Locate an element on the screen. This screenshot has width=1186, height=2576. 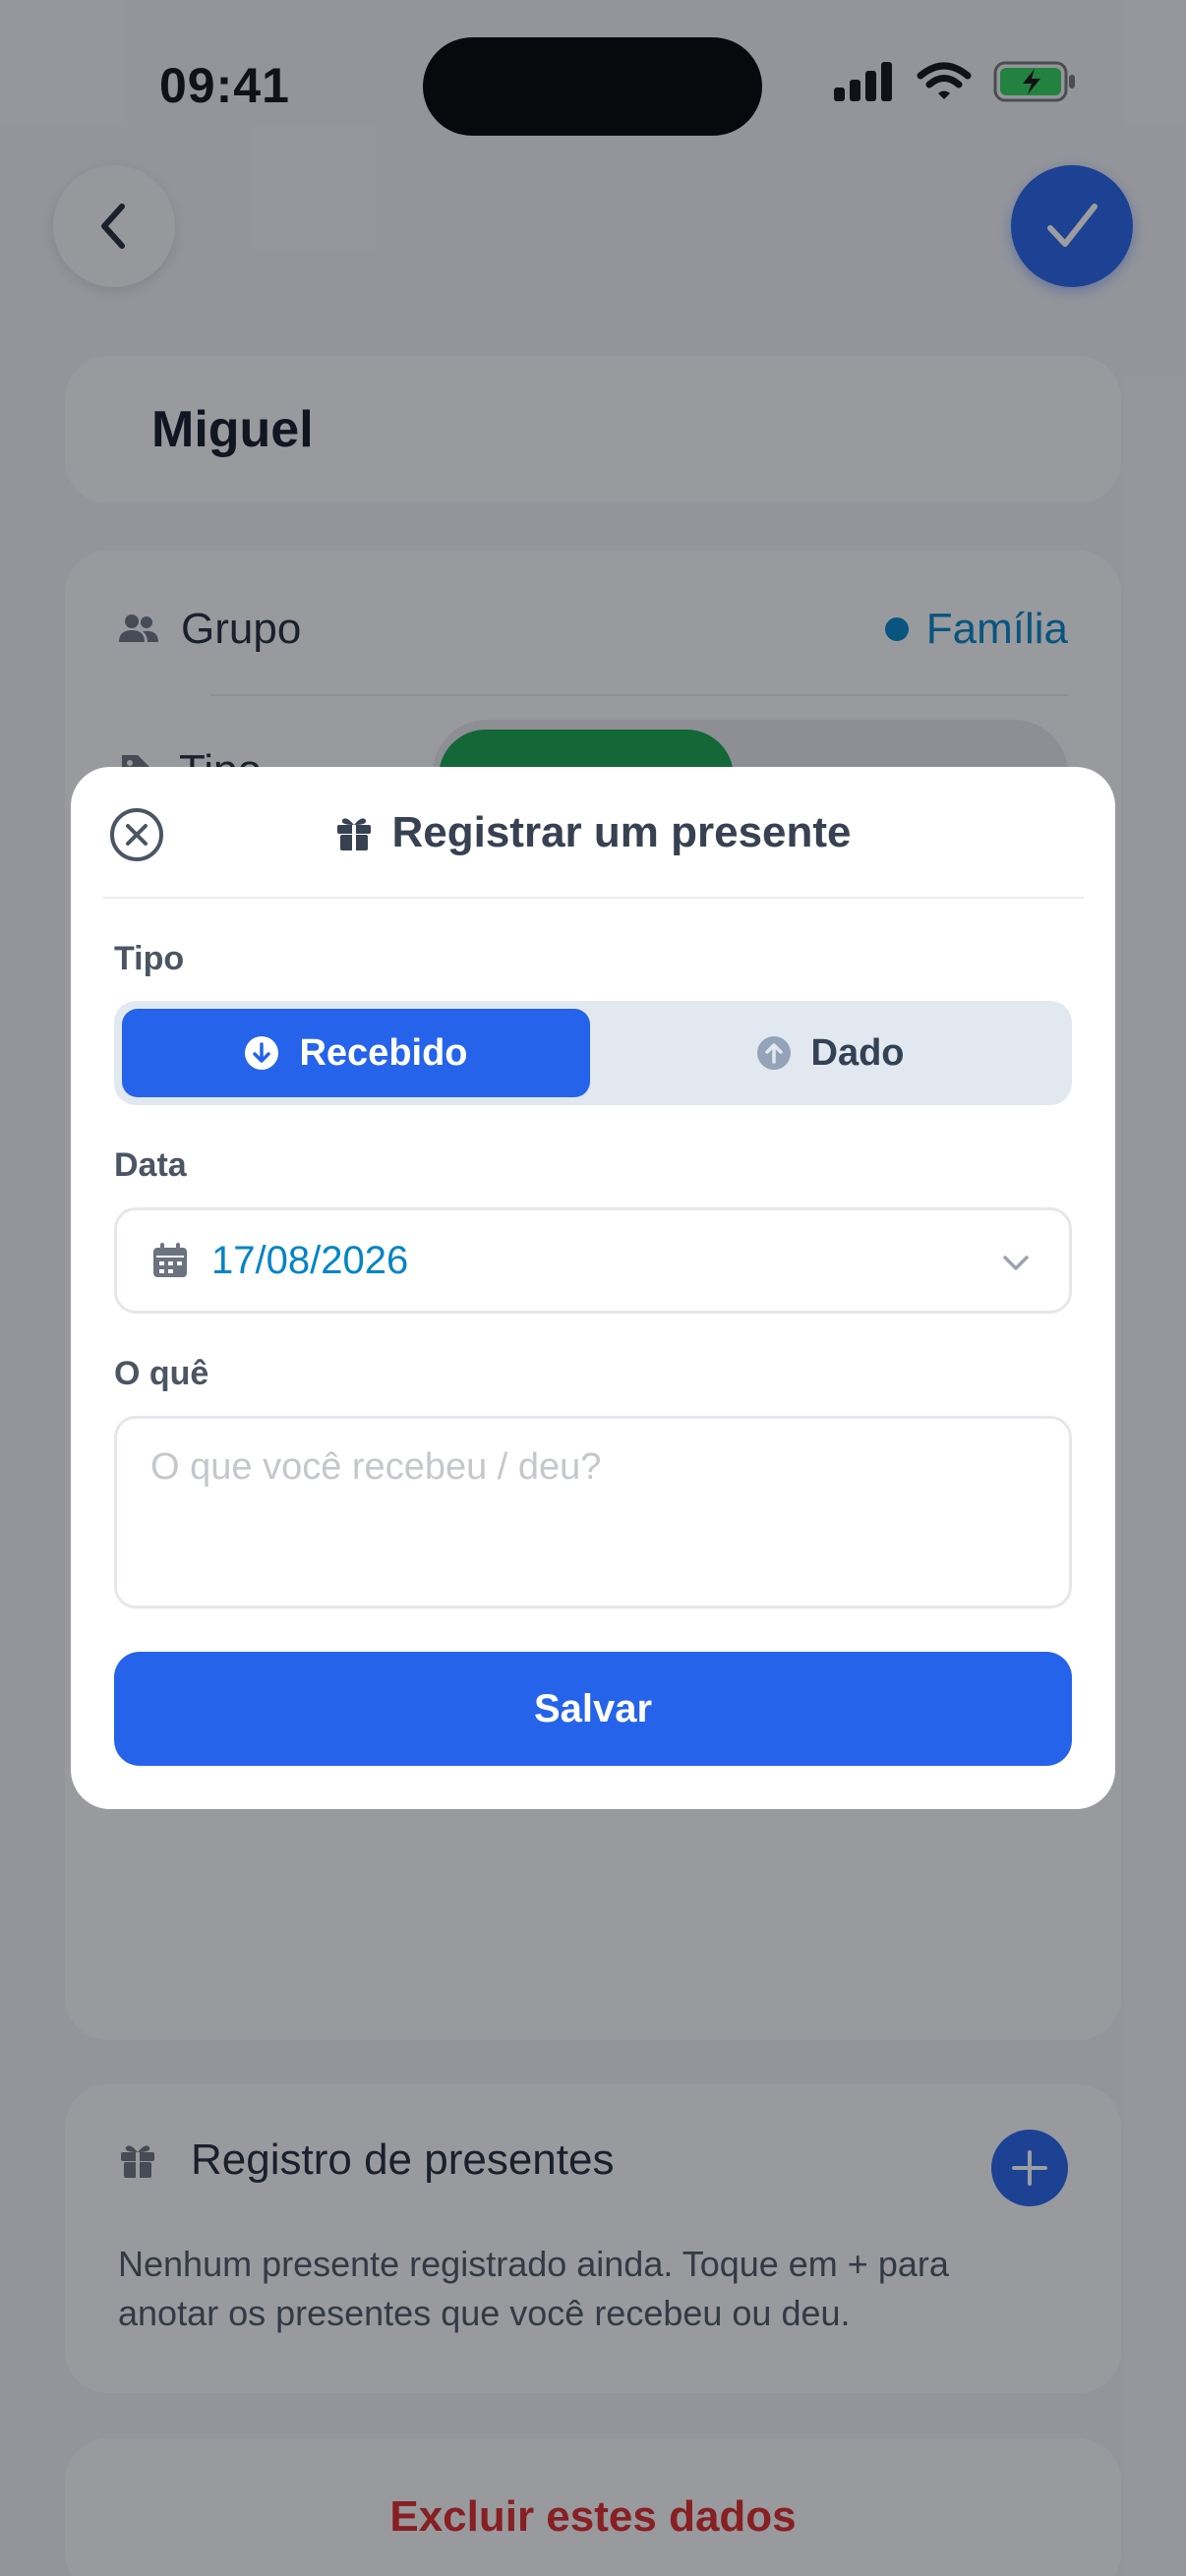
given-option: Dado is located at coordinates (830, 1053).